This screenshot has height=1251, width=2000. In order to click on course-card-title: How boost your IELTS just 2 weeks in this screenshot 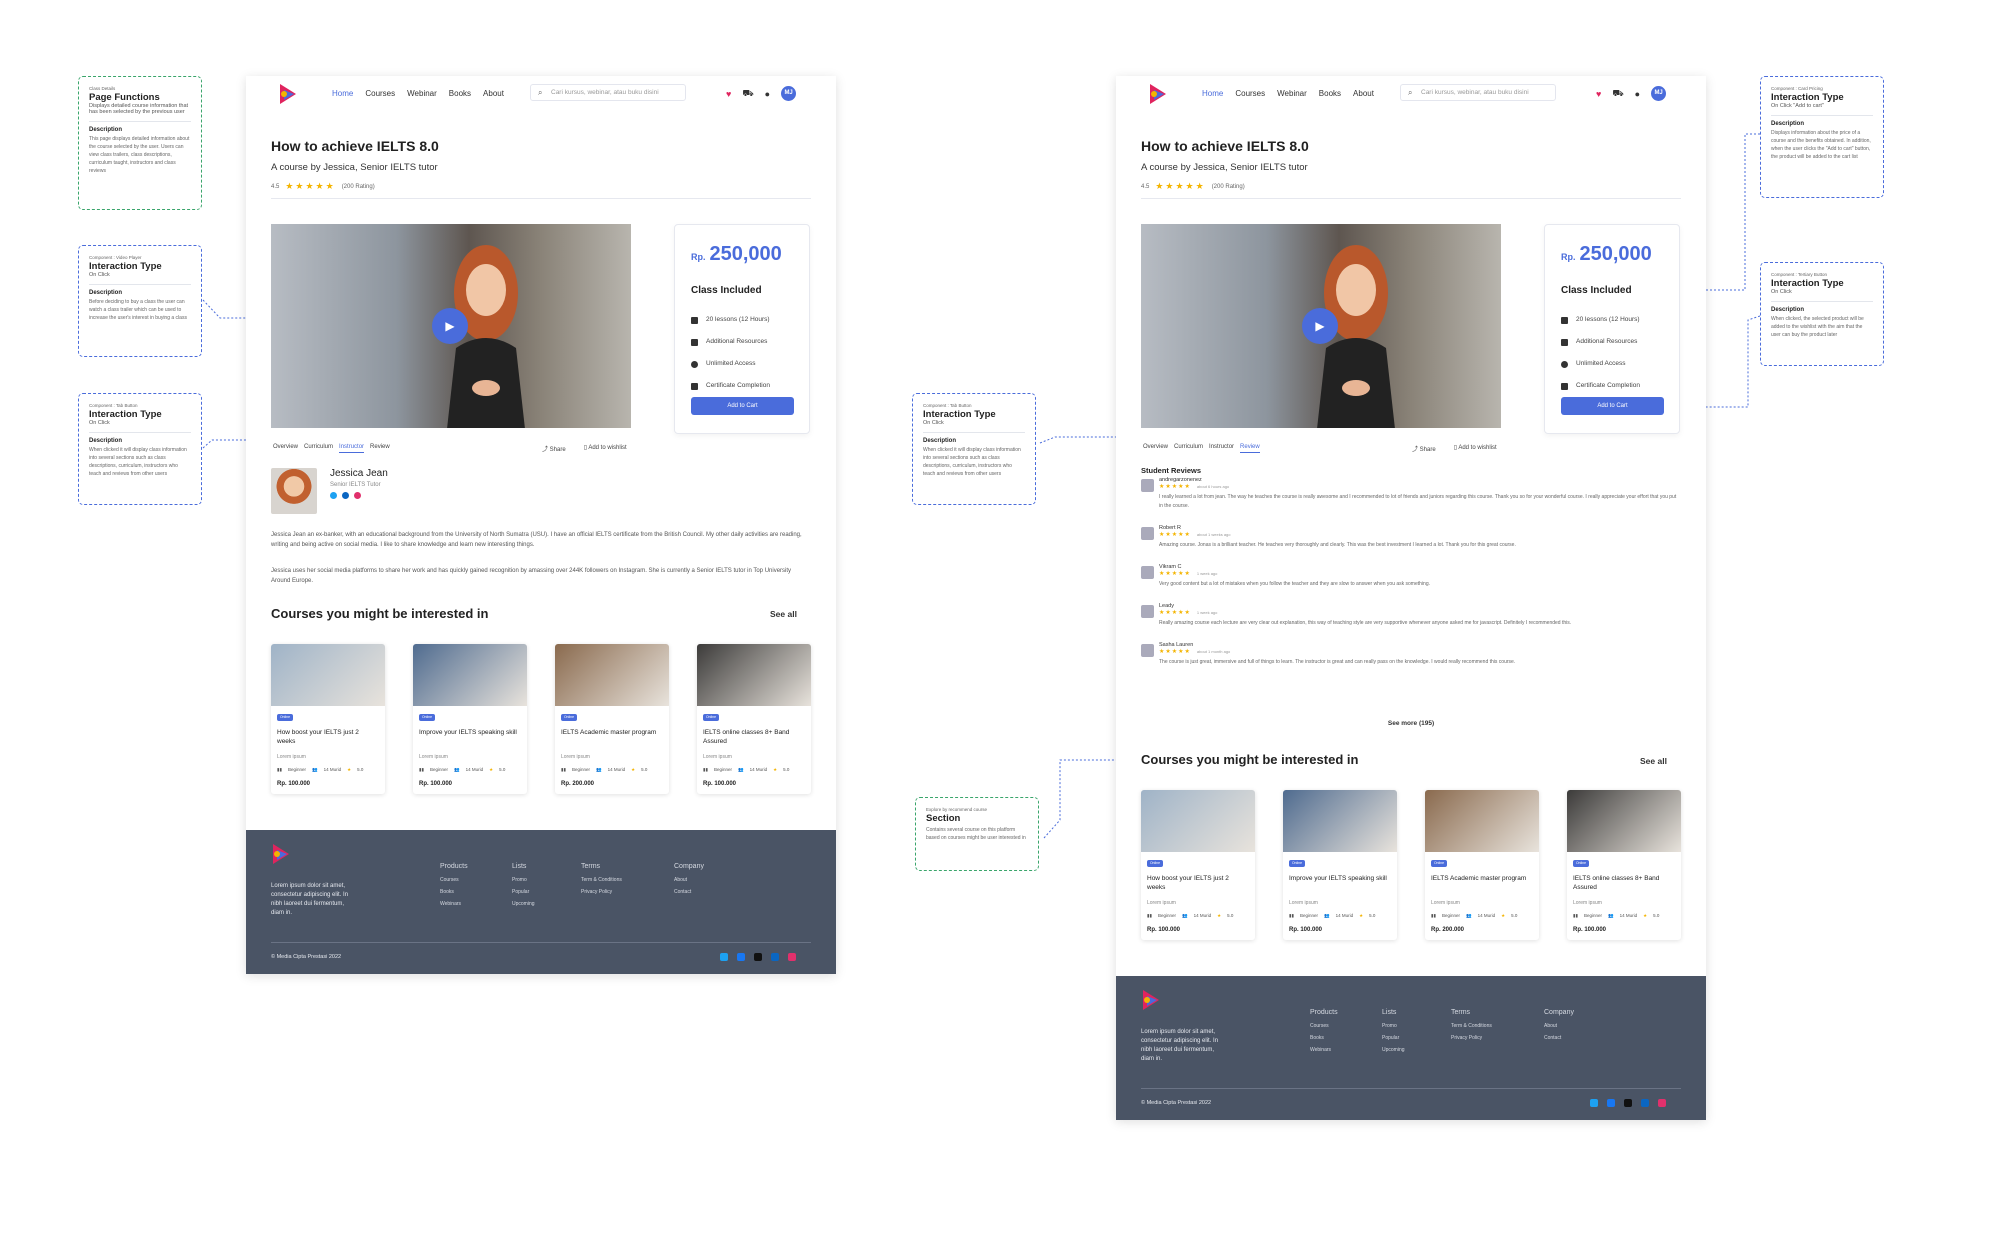, I will do `click(1188, 883)`.